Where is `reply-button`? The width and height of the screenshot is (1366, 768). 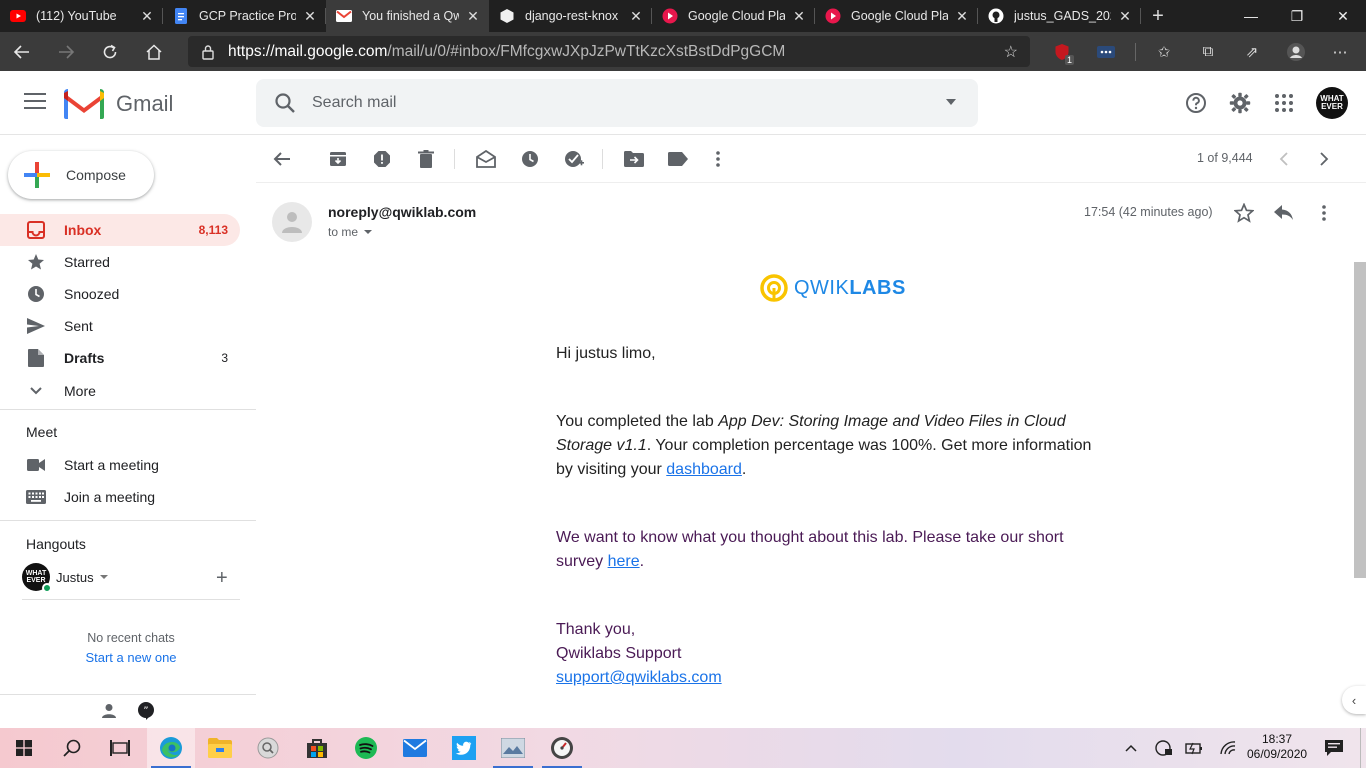 reply-button is located at coordinates (1284, 213).